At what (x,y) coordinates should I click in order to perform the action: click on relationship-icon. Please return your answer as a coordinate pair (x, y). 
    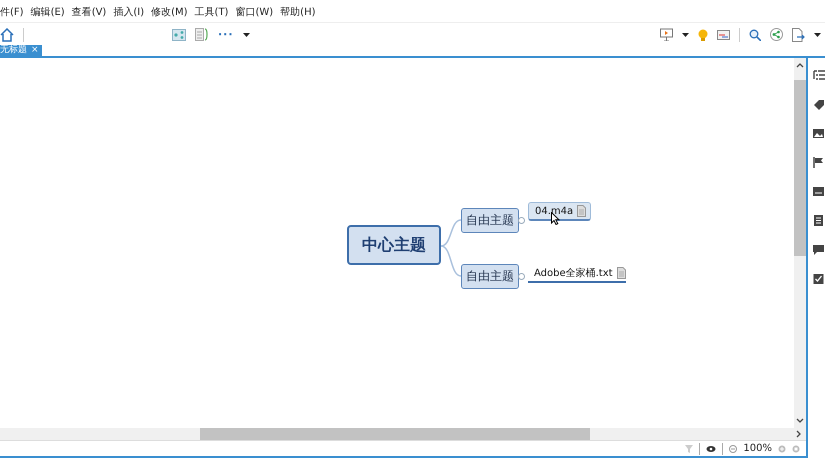
    Looking at the image, I should click on (179, 34).